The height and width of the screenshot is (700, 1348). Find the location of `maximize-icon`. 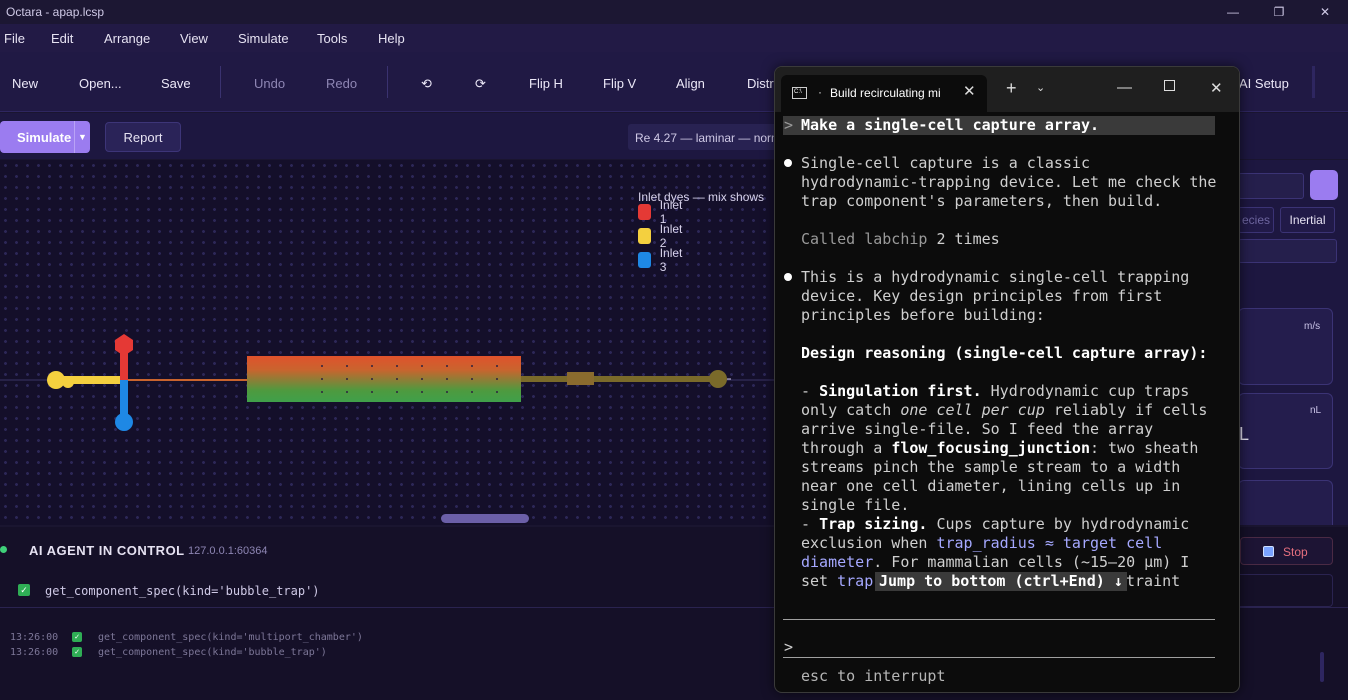

maximize-icon is located at coordinates (1169, 85).